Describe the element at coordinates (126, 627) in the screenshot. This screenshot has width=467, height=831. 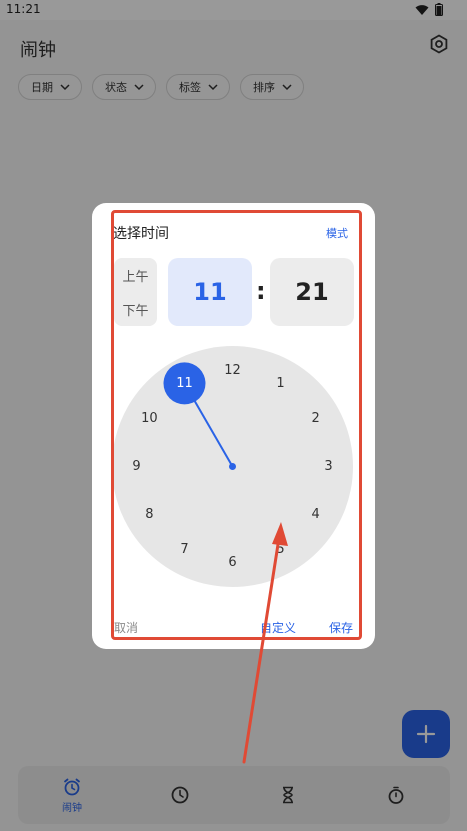
I see `cancel-button: 取消` at that location.